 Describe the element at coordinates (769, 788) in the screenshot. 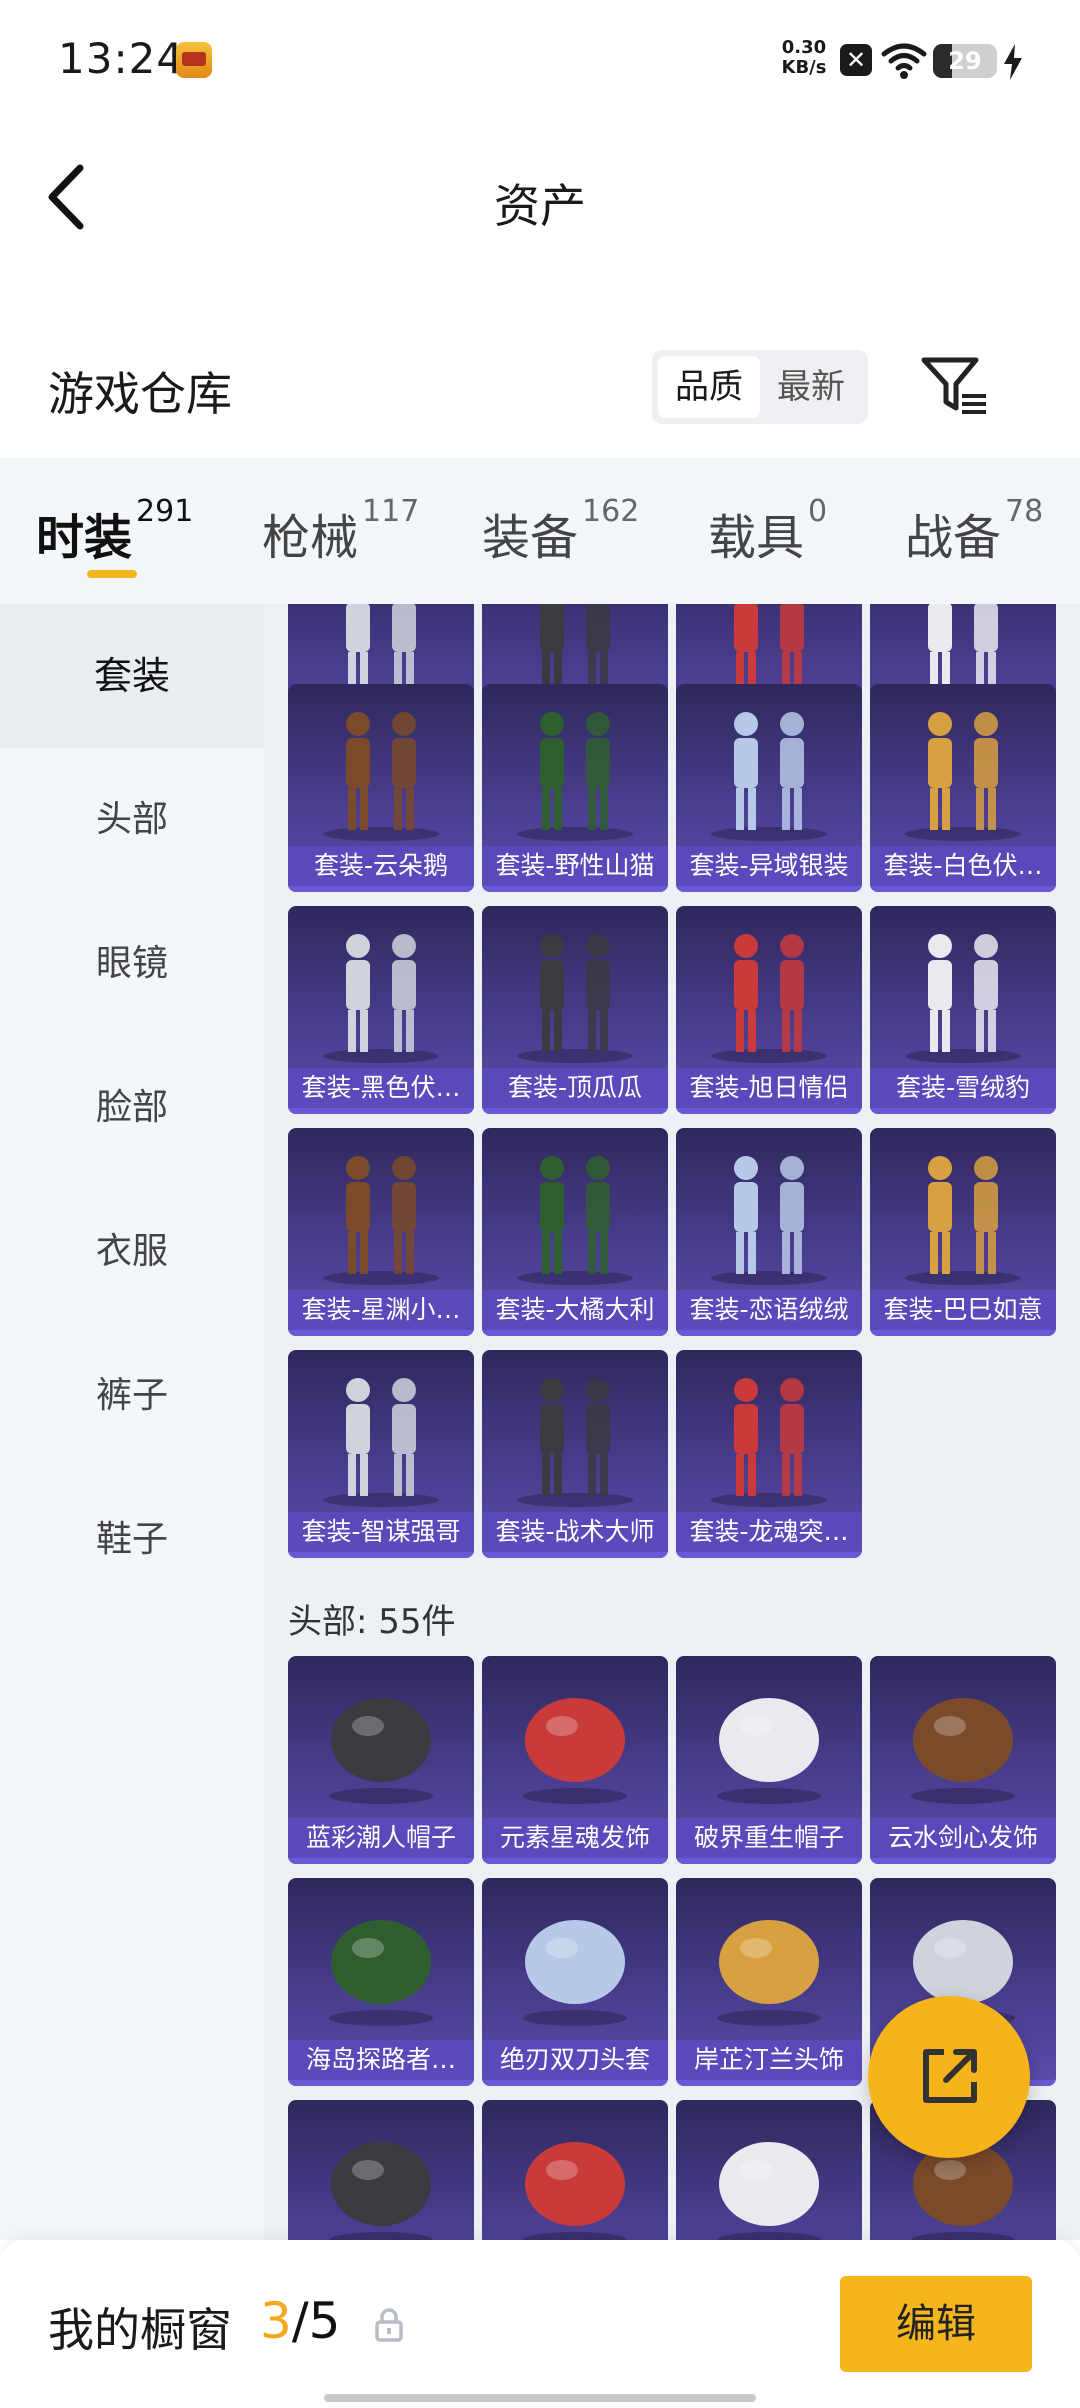

I see `item-card: 套装-异域银装` at that location.